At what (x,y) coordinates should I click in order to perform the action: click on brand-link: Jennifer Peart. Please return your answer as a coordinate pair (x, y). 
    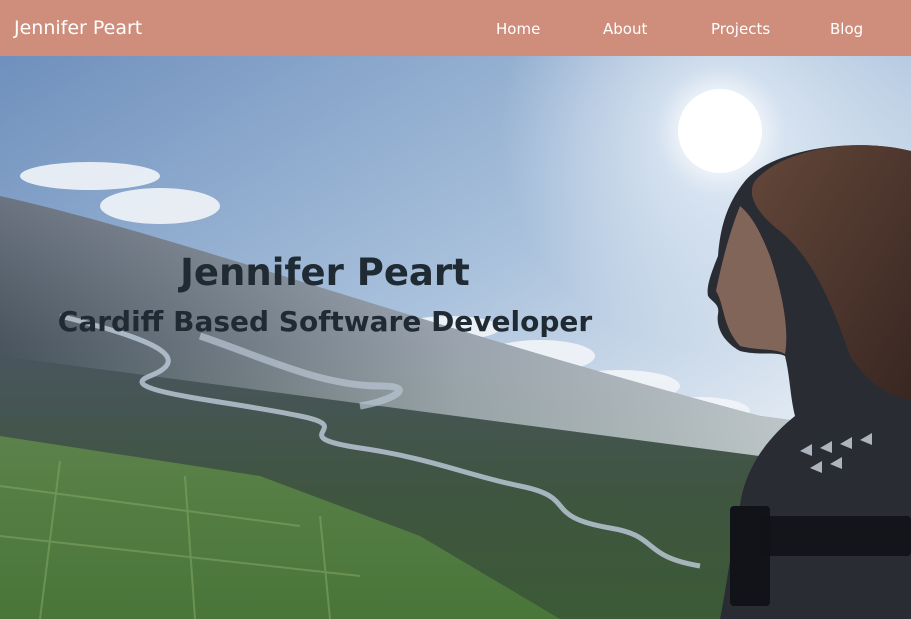
    Looking at the image, I should click on (78, 28).